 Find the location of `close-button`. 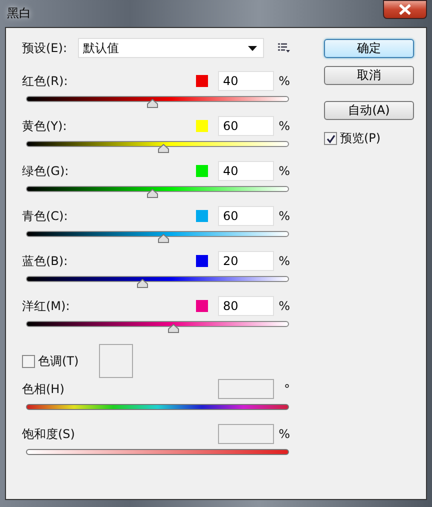

close-button is located at coordinates (405, 9).